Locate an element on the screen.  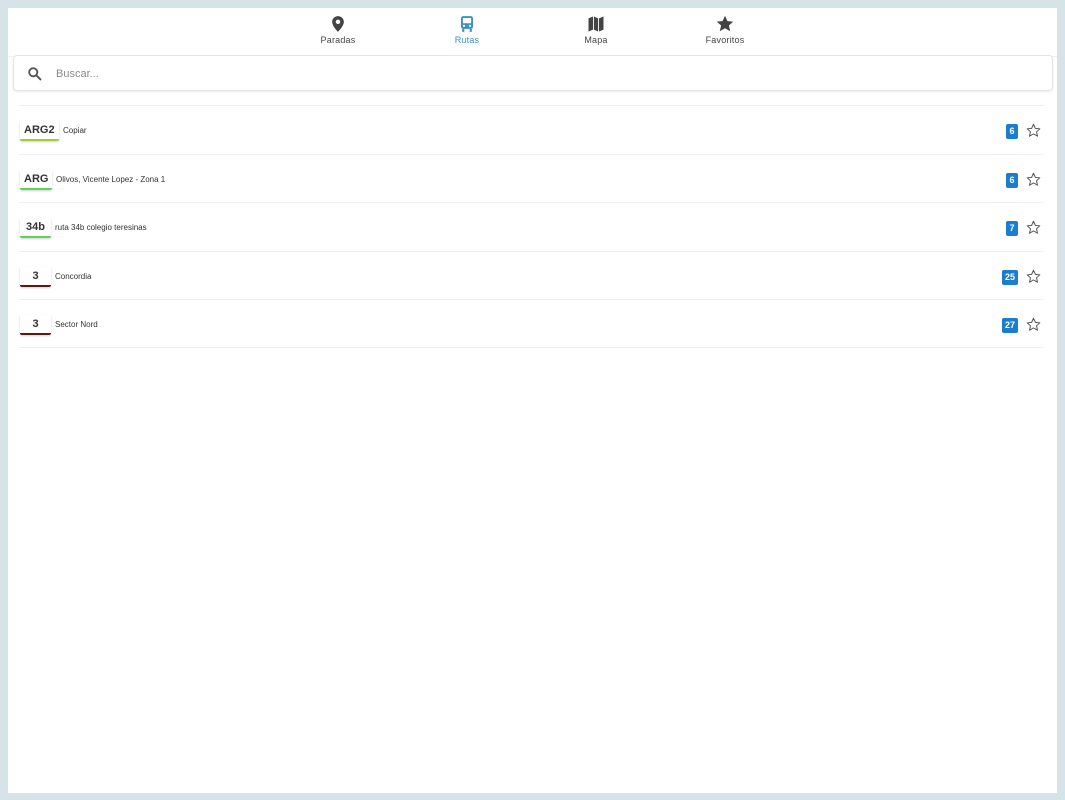
map-pin-icon is located at coordinates (338, 24).